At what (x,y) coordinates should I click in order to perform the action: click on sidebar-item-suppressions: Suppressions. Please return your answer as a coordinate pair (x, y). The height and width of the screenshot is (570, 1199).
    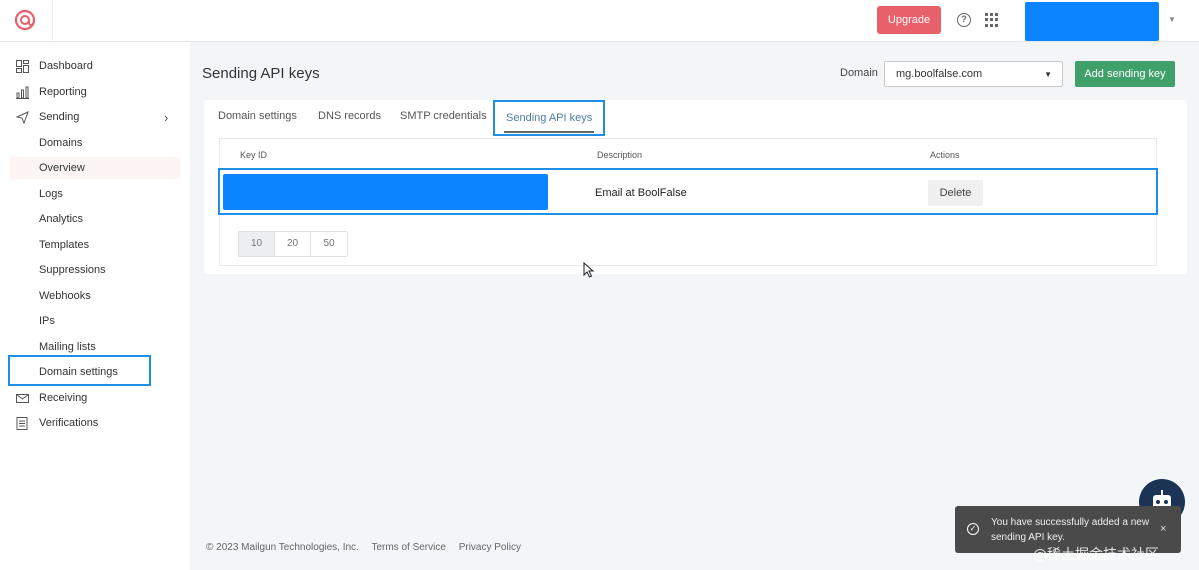
    Looking at the image, I should click on (95, 270).